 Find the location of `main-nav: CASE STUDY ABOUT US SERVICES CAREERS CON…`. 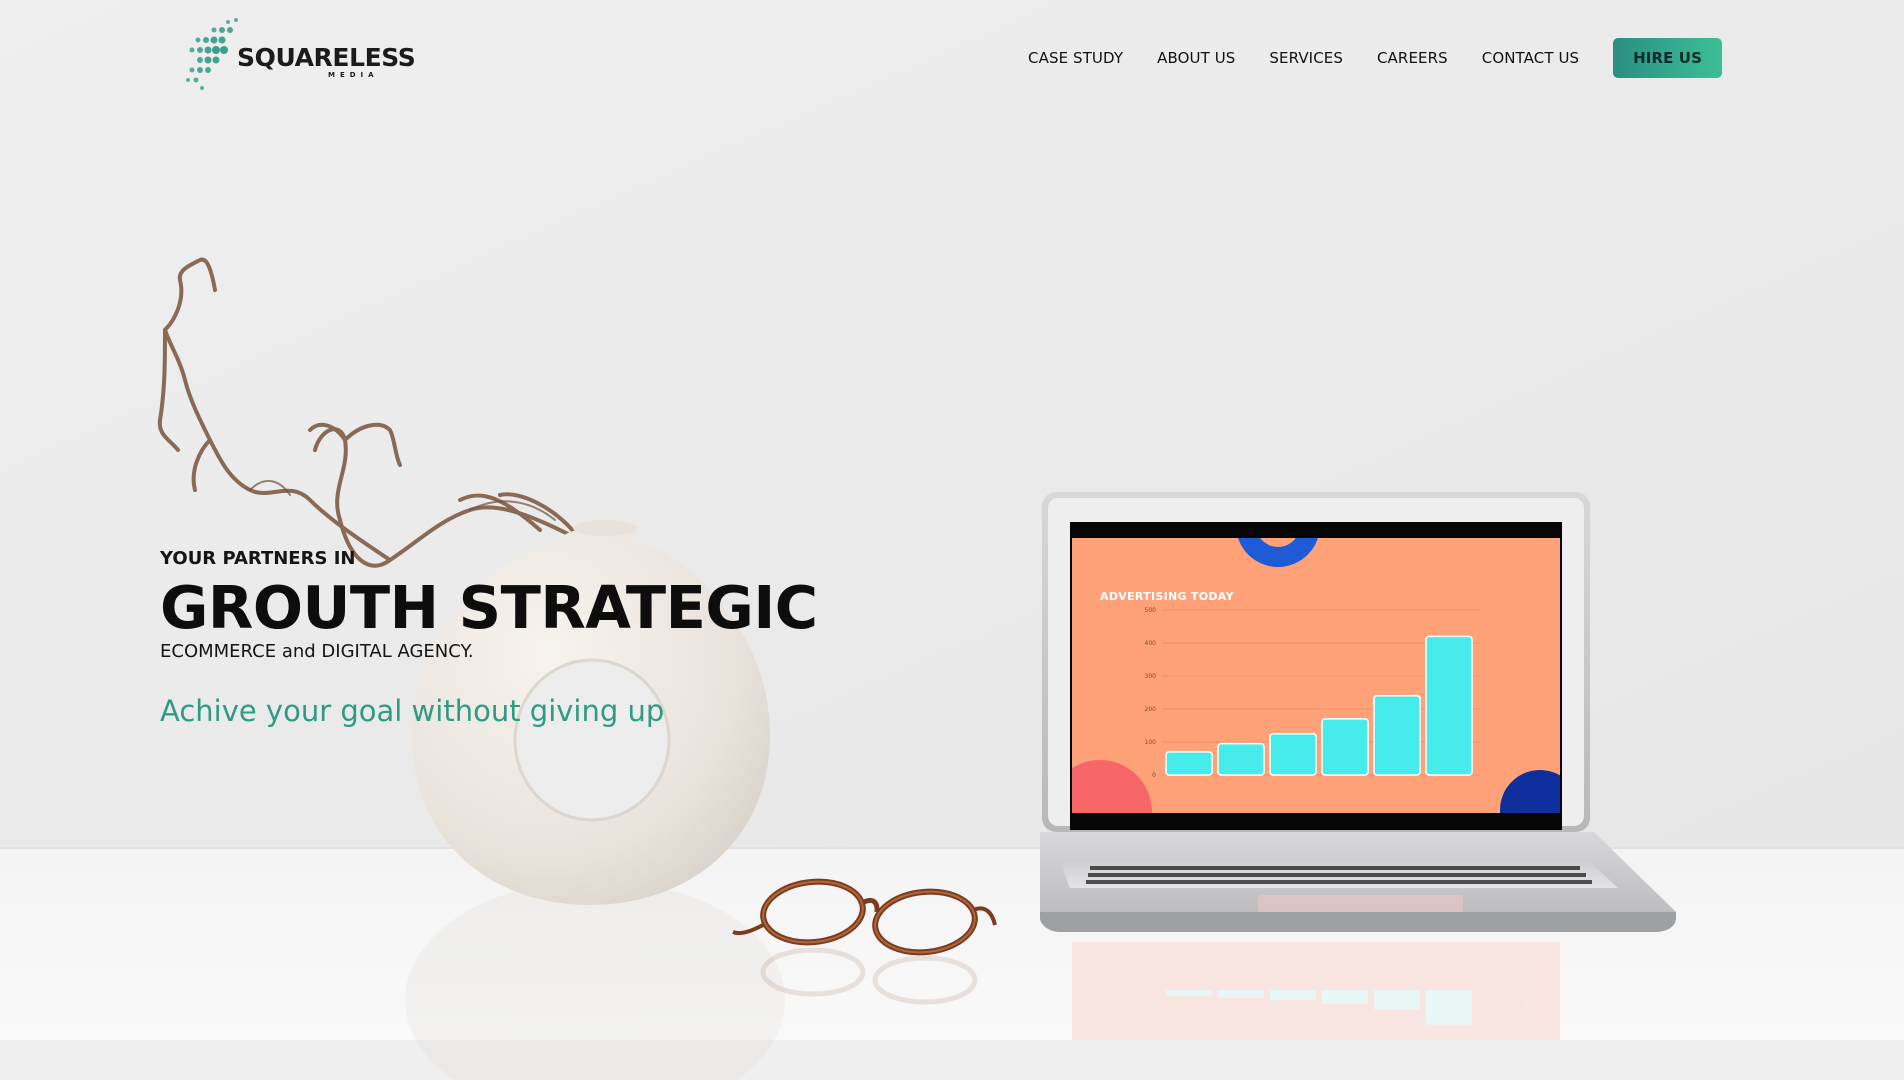

main-nav: CASE STUDY ABOUT US SERVICES CAREERS CON… is located at coordinates (1375, 58).